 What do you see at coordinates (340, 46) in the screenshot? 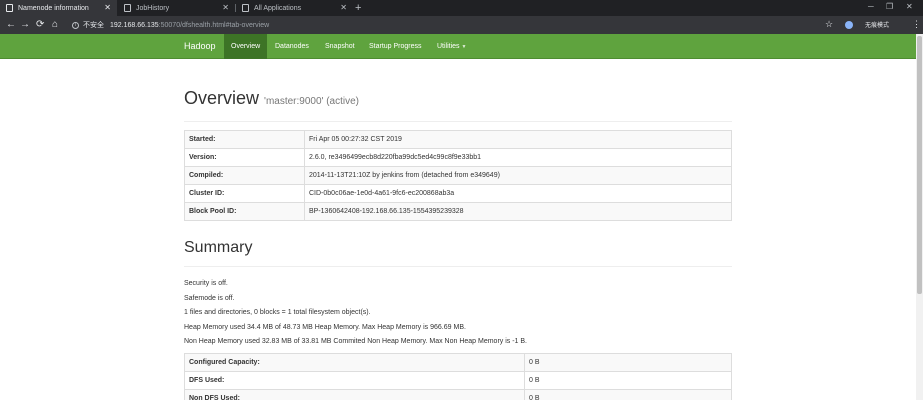
I see `nav-snapshot: Snapshot` at bounding box center [340, 46].